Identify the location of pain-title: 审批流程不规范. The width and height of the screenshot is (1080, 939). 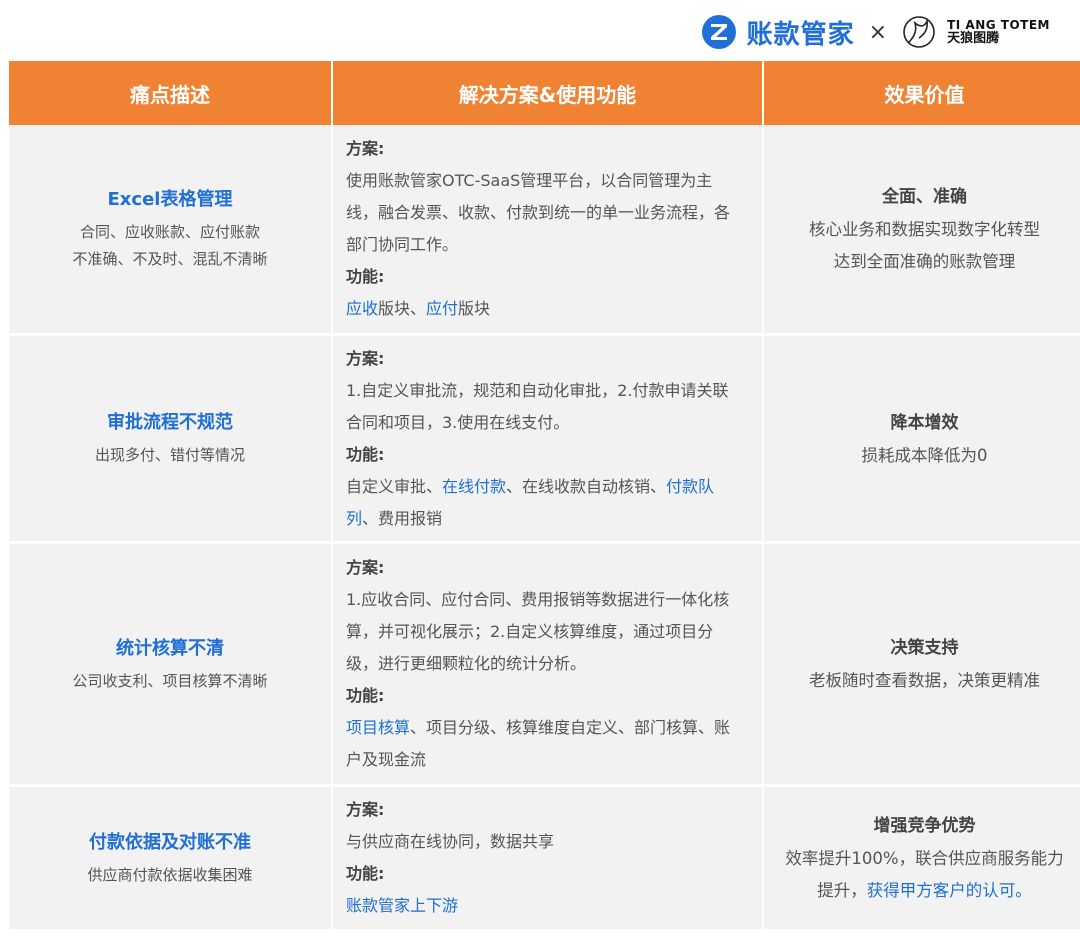
(170, 422).